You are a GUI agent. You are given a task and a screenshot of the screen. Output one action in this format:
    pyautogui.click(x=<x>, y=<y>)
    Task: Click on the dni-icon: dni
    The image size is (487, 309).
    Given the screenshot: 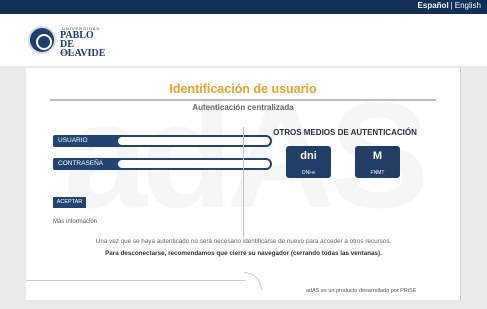 What is the action you would take?
    pyautogui.click(x=308, y=156)
    